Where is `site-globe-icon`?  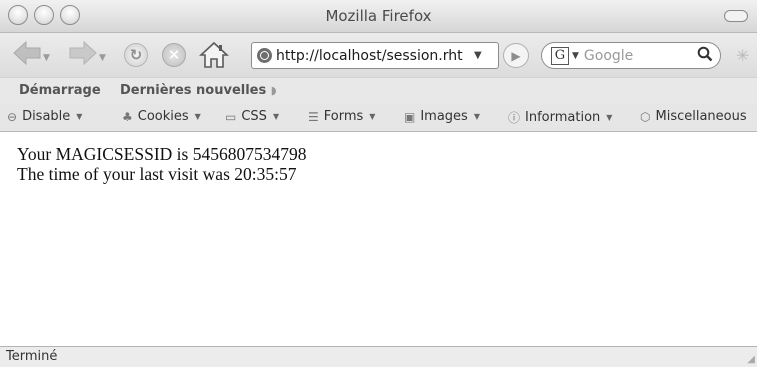
site-globe-icon is located at coordinates (264, 55).